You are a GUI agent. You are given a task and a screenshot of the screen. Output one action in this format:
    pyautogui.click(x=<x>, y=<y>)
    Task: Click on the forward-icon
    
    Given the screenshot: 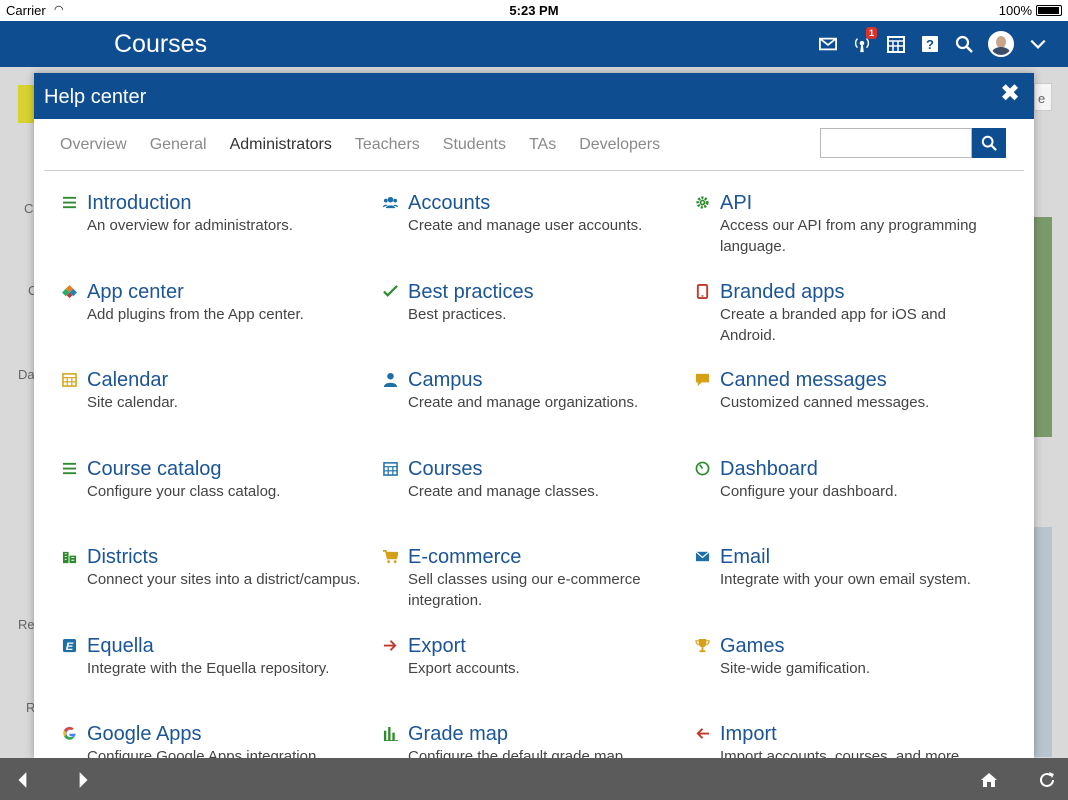 What is the action you would take?
    pyautogui.click(x=83, y=780)
    